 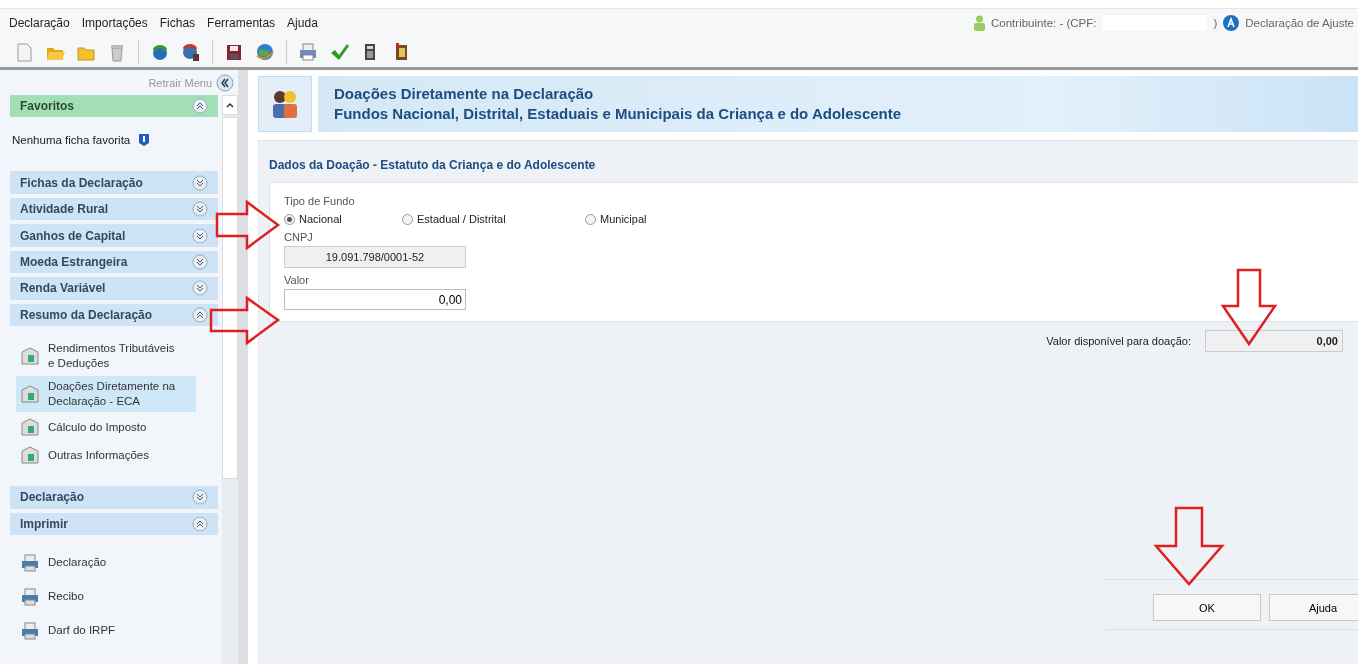 I want to click on radio-option: Estadual / Distrital, so click(x=493, y=219).